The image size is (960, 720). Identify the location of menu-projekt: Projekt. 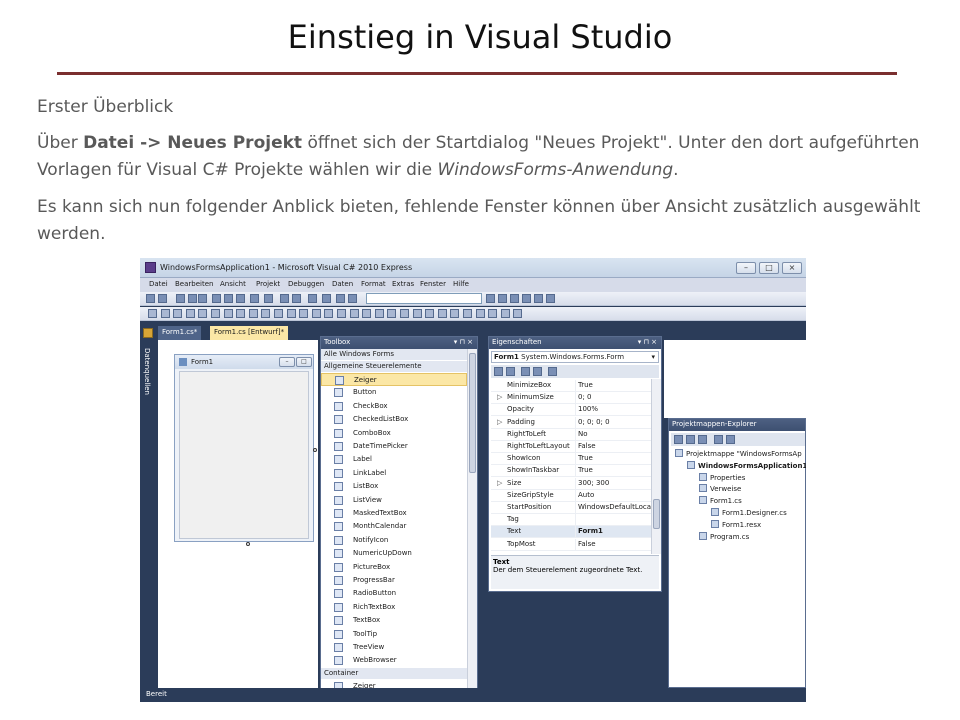
(268, 284).